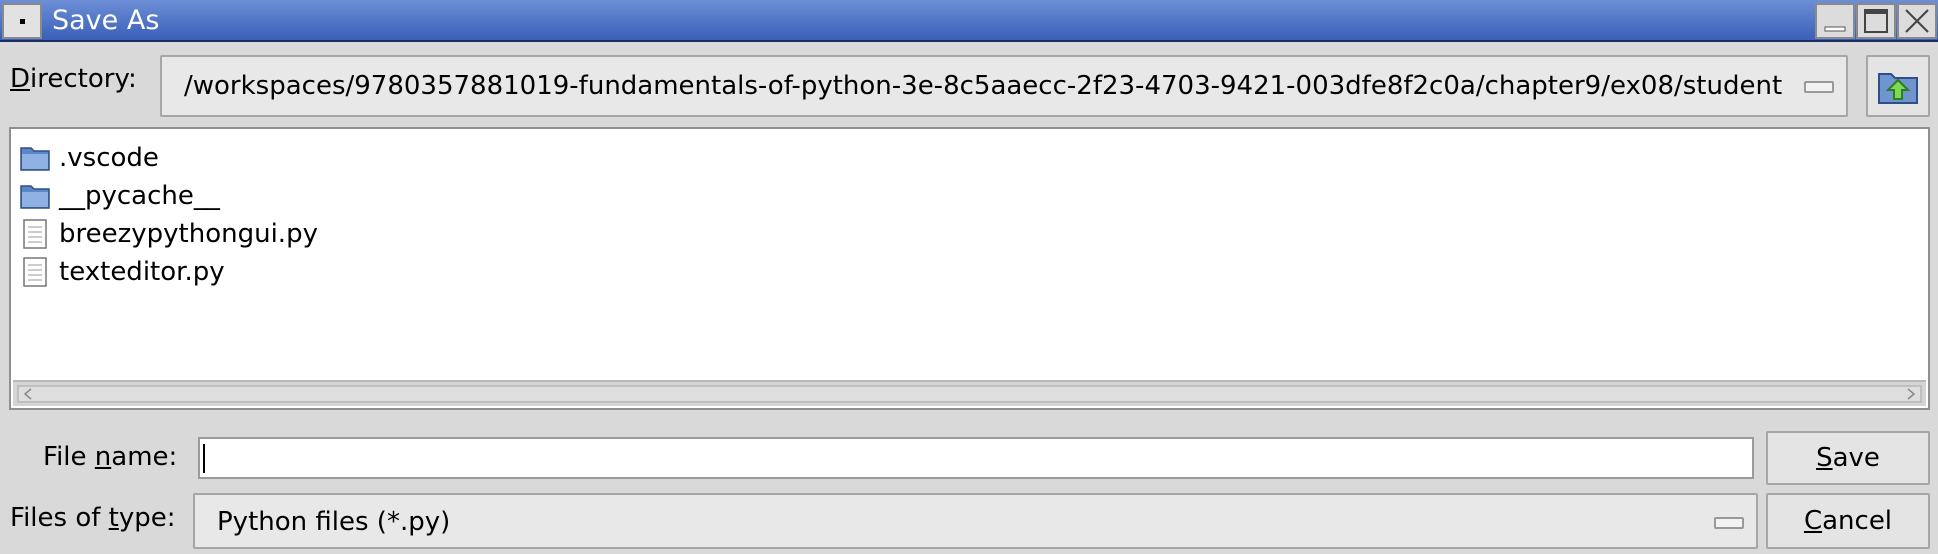 Image resolution: width=1938 pixels, height=554 pixels. I want to click on scroll-right-icon, so click(1911, 394).